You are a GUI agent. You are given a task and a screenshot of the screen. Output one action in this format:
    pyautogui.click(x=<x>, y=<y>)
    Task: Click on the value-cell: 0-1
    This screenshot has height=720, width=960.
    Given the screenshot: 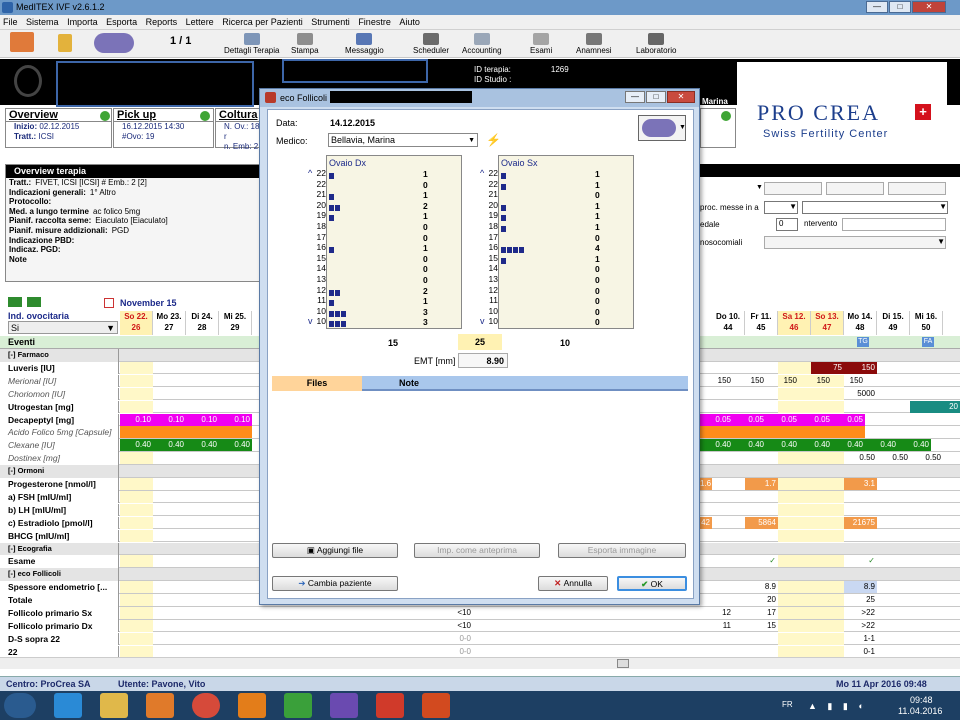 What is the action you would take?
    pyautogui.click(x=860, y=652)
    